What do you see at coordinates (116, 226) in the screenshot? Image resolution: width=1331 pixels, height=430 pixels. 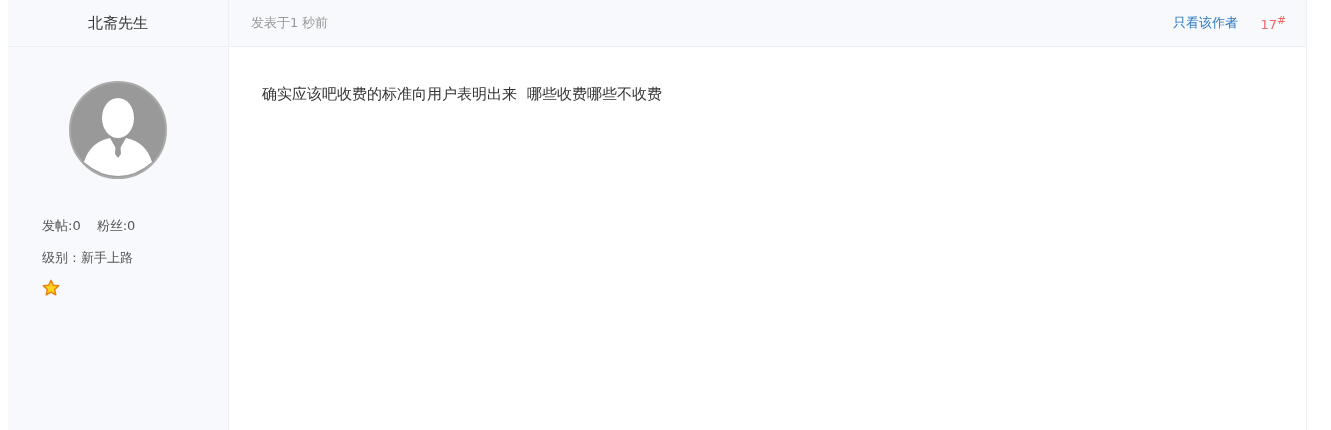 I see `fan-count: 粉丝:0` at bounding box center [116, 226].